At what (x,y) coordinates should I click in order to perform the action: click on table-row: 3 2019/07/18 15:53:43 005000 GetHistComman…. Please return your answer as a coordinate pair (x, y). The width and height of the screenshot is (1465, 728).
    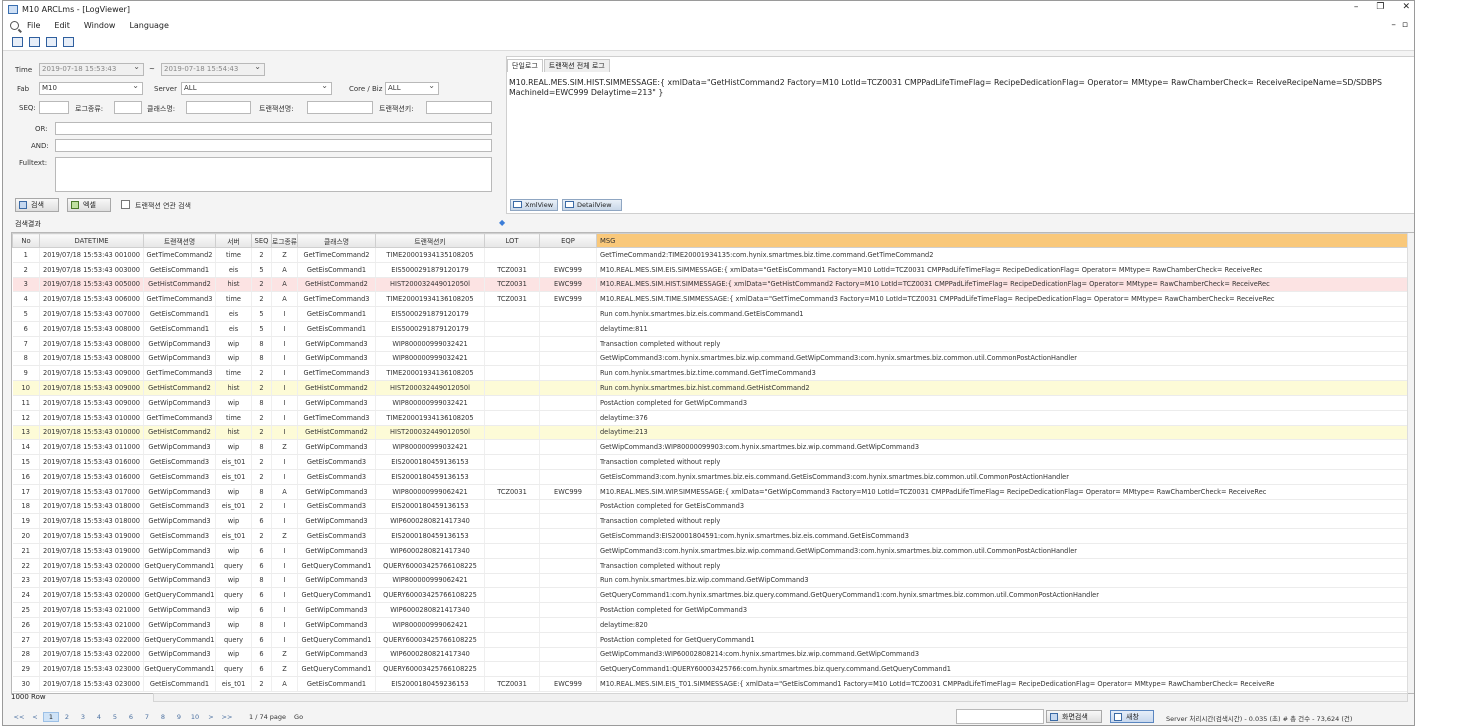
    Looking at the image, I should click on (713, 285).